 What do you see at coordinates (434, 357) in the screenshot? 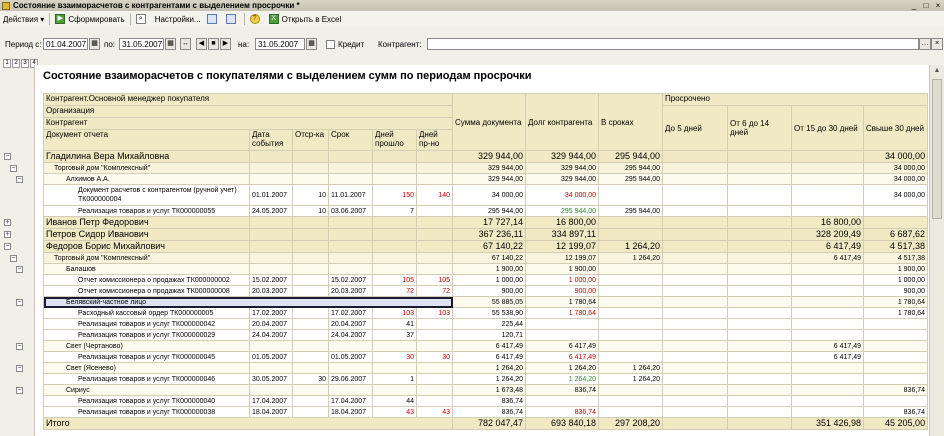
I see `row-days-overdue: 30` at bounding box center [434, 357].